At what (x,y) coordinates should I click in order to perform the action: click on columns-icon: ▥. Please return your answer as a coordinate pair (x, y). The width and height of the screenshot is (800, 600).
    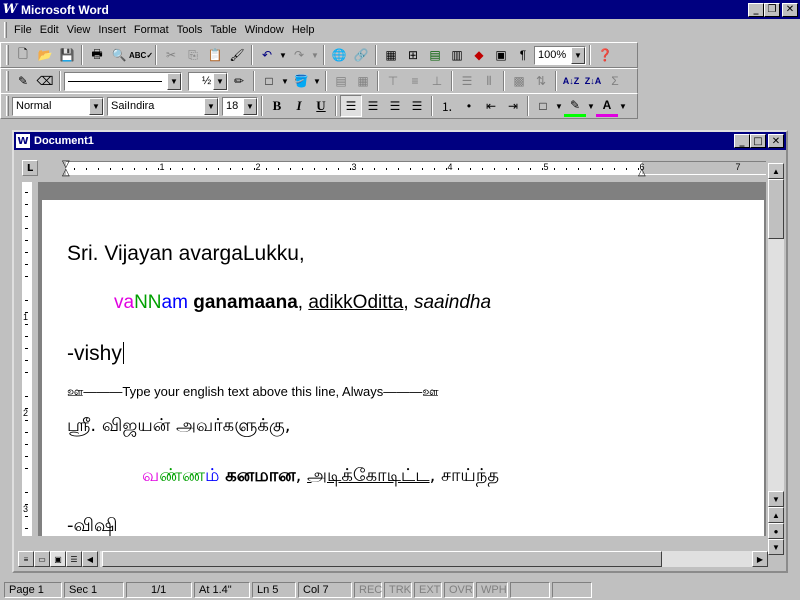
    Looking at the image, I should click on (457, 55).